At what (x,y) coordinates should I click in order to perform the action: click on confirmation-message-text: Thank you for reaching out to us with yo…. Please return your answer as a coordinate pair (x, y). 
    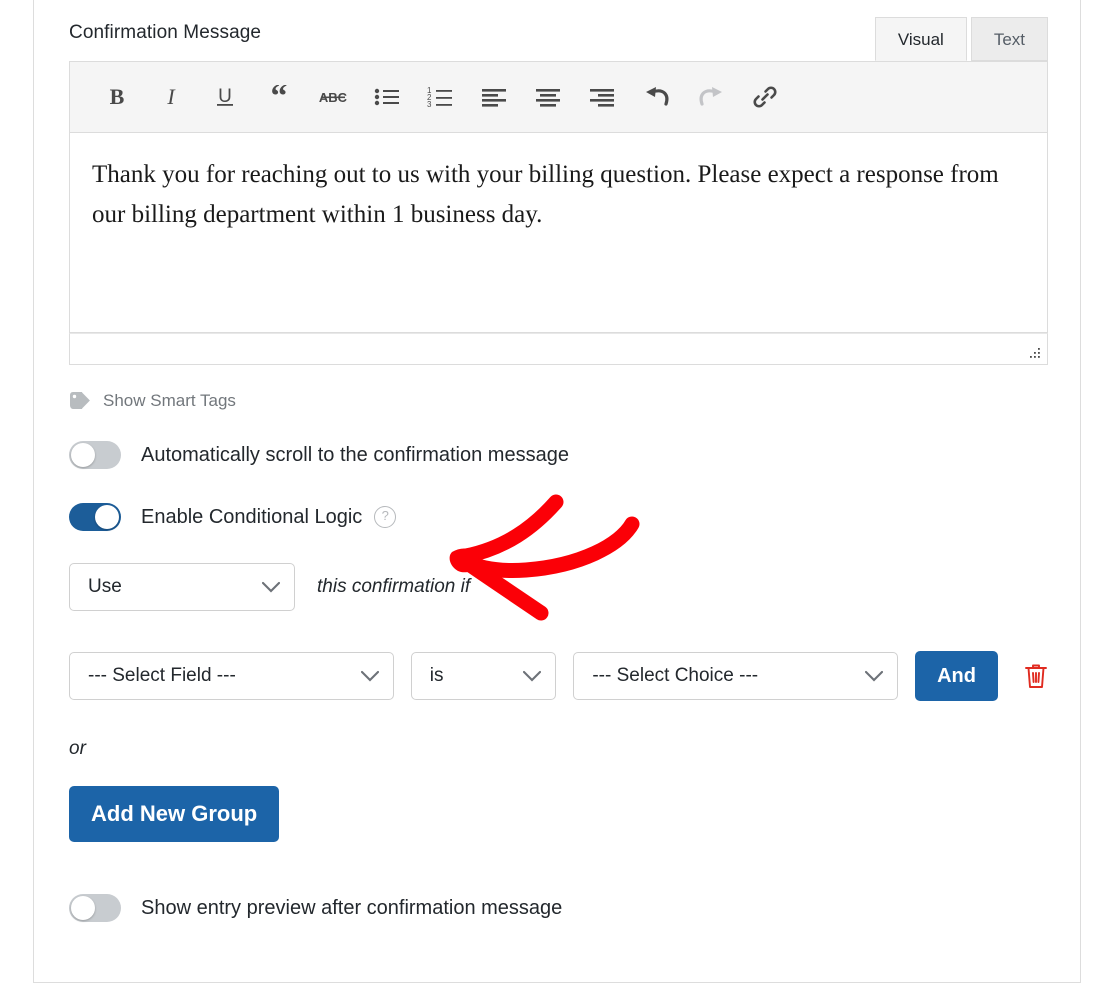
    Looking at the image, I should click on (545, 194).